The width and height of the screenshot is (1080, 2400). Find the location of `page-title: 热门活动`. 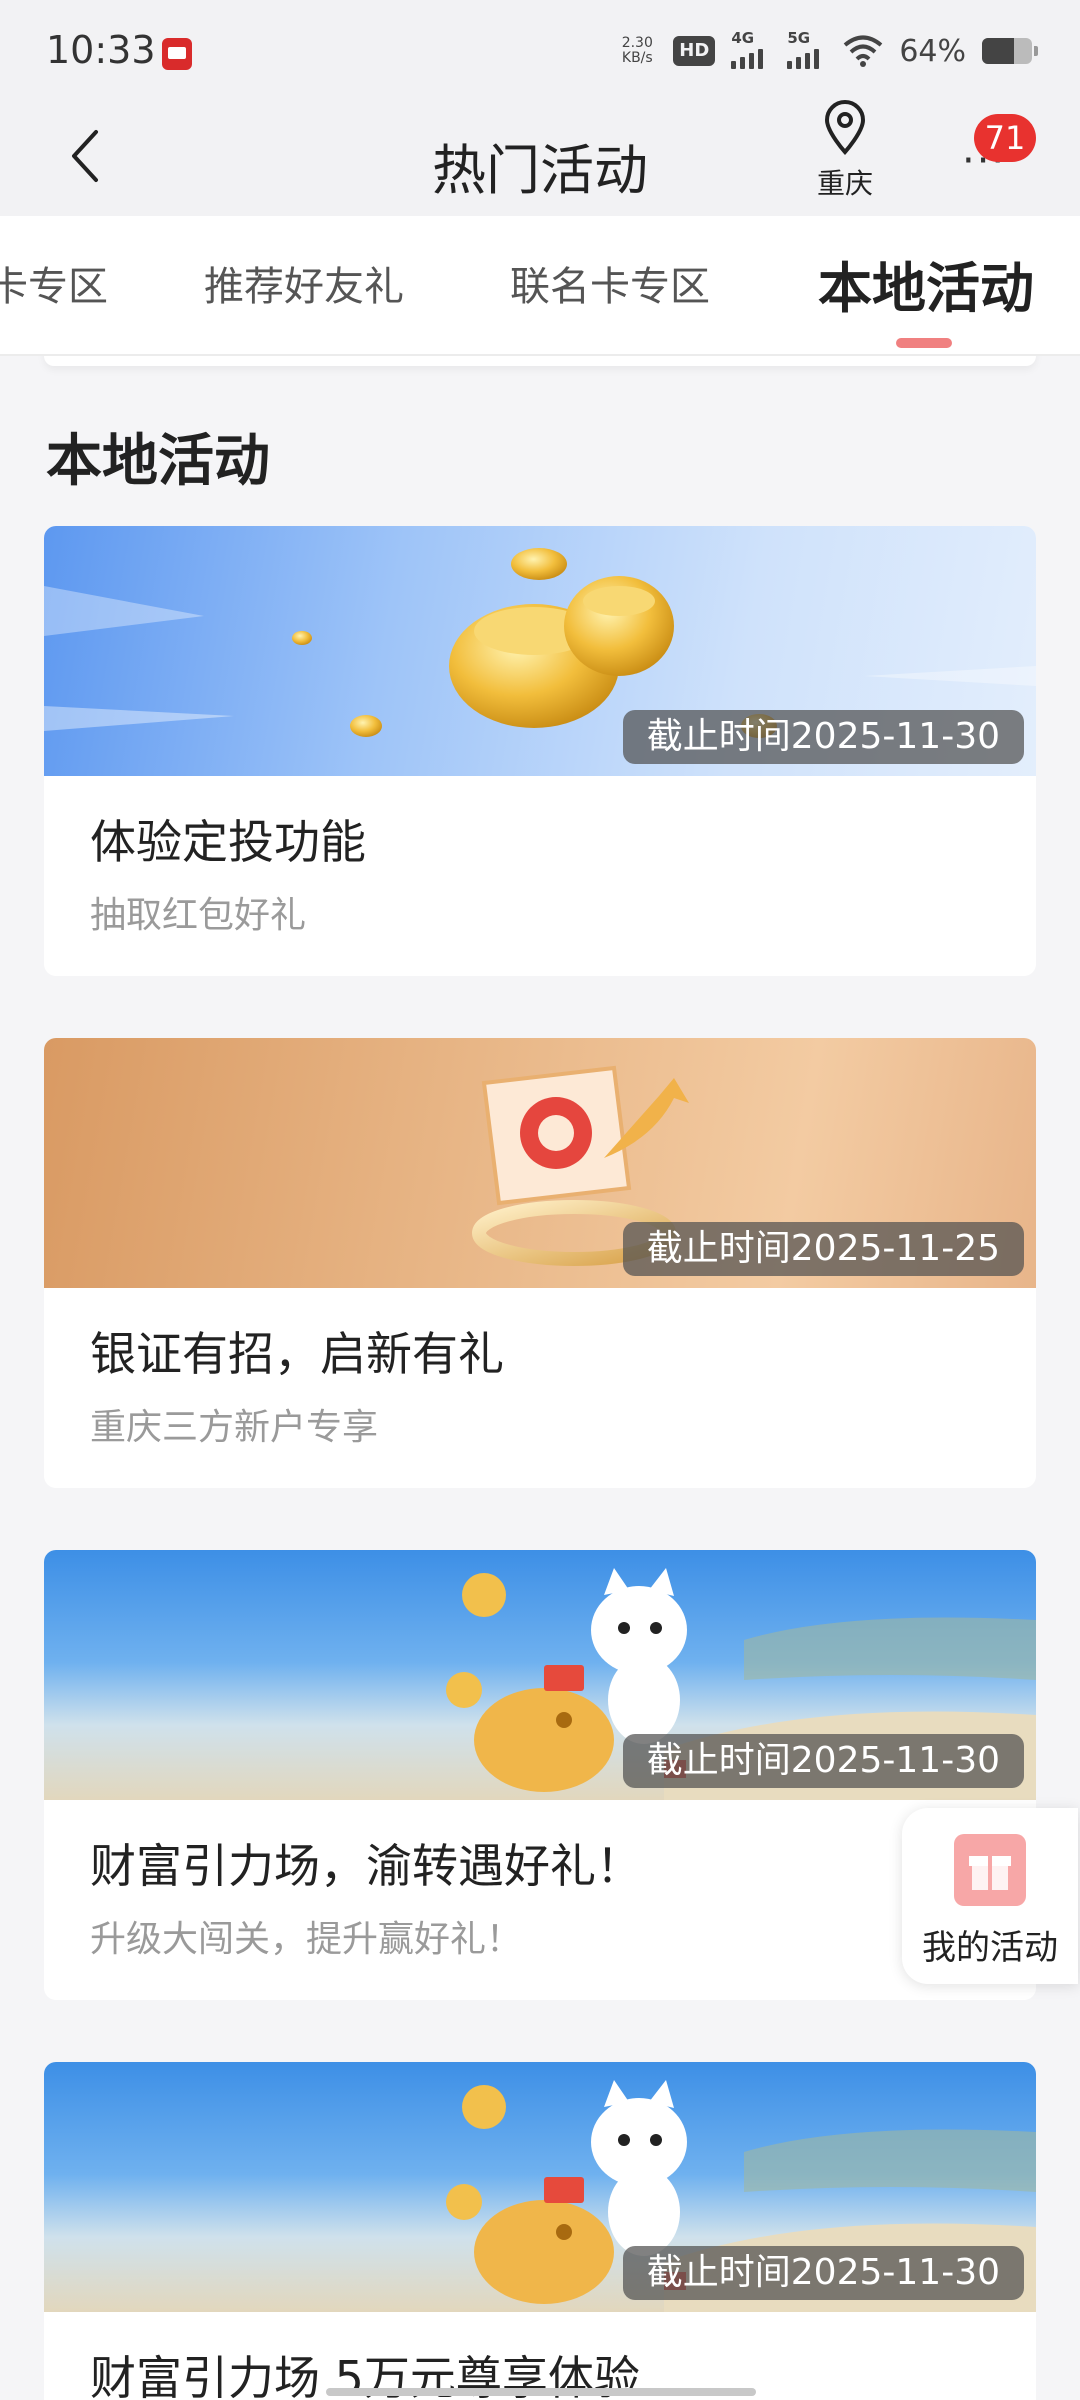

page-title: 热门活动 is located at coordinates (540, 170).